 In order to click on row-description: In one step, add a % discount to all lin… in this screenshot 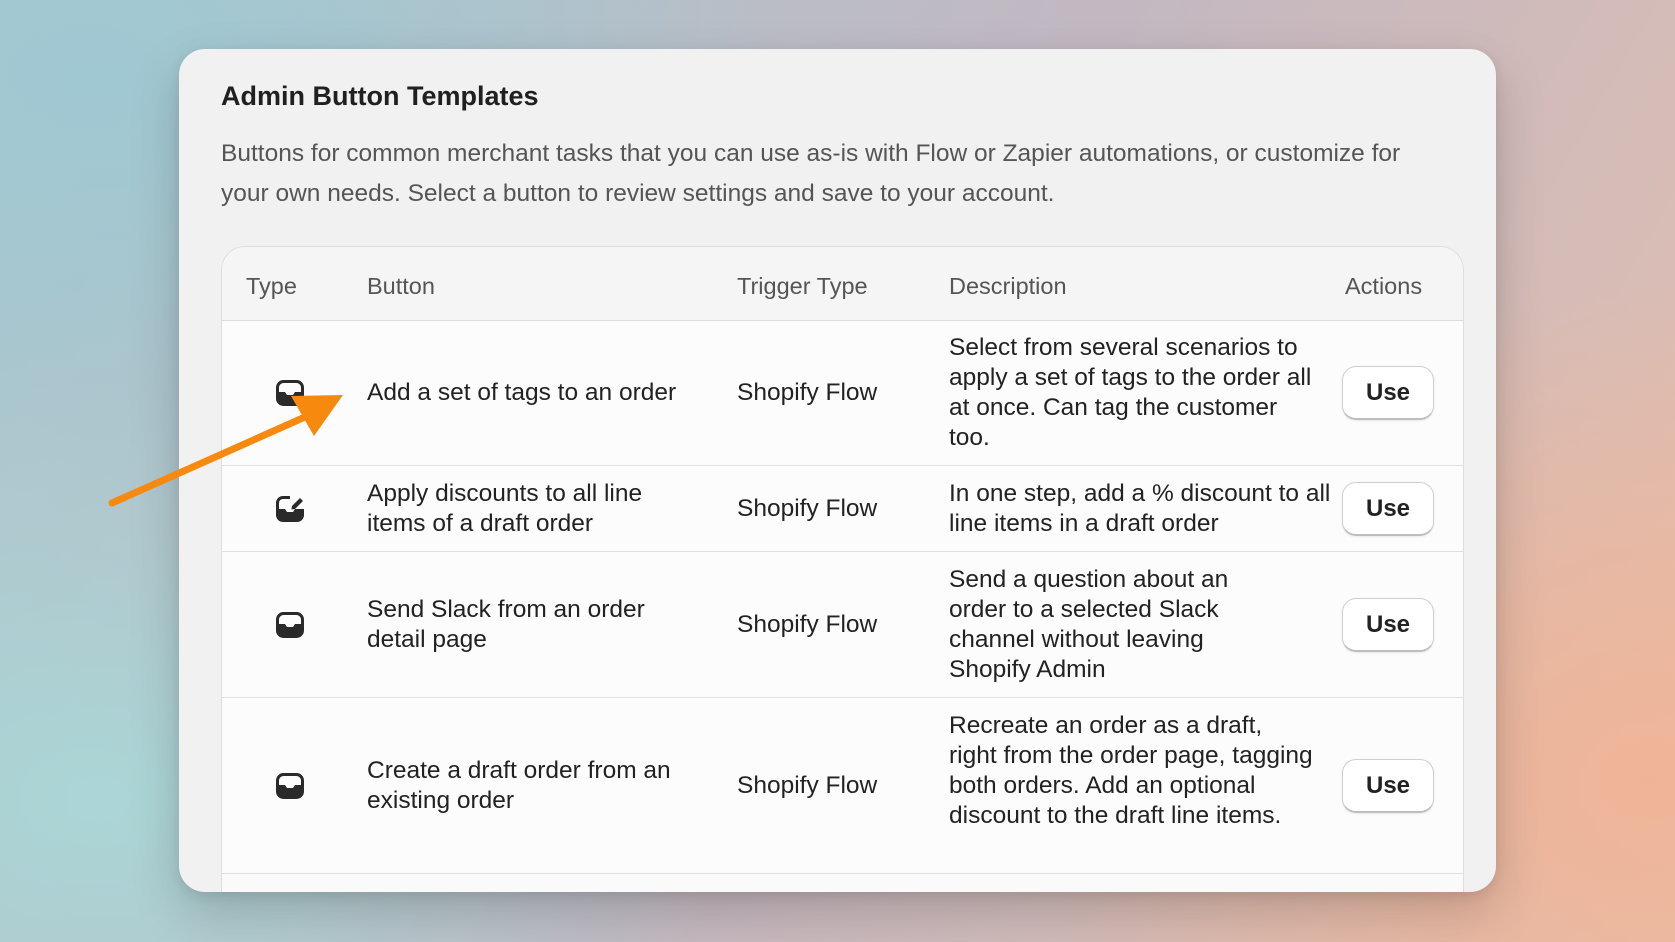, I will do `click(1140, 508)`.